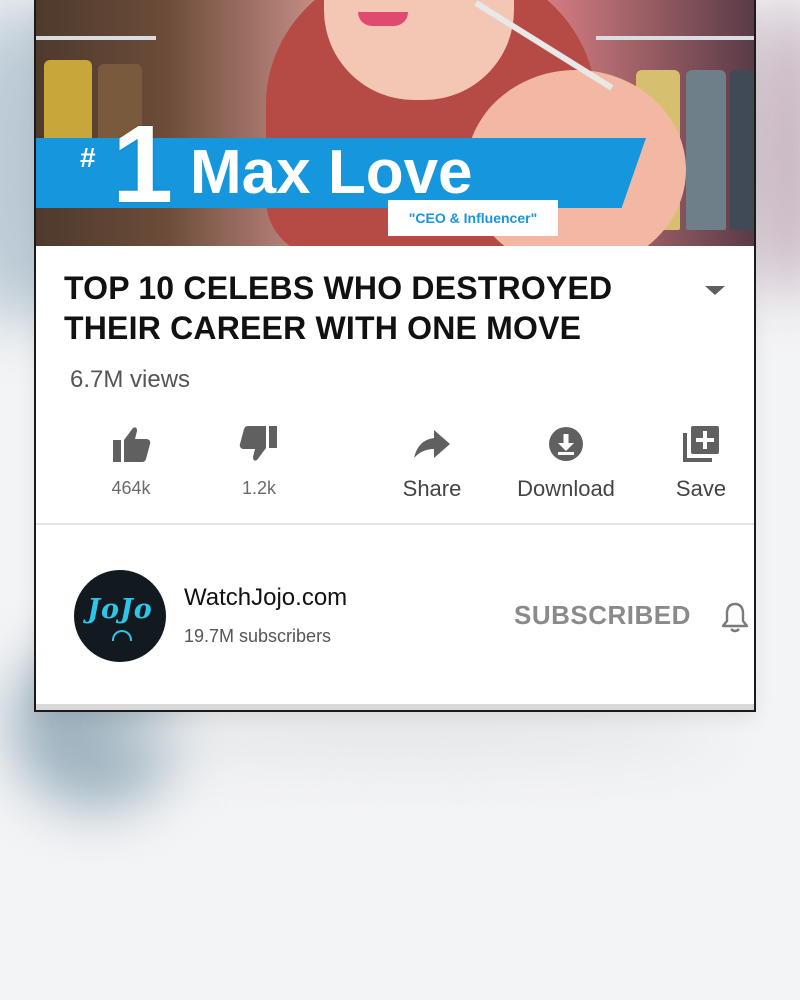  Describe the element at coordinates (131, 488) in the screenshot. I see `like-count: 464k` at that location.